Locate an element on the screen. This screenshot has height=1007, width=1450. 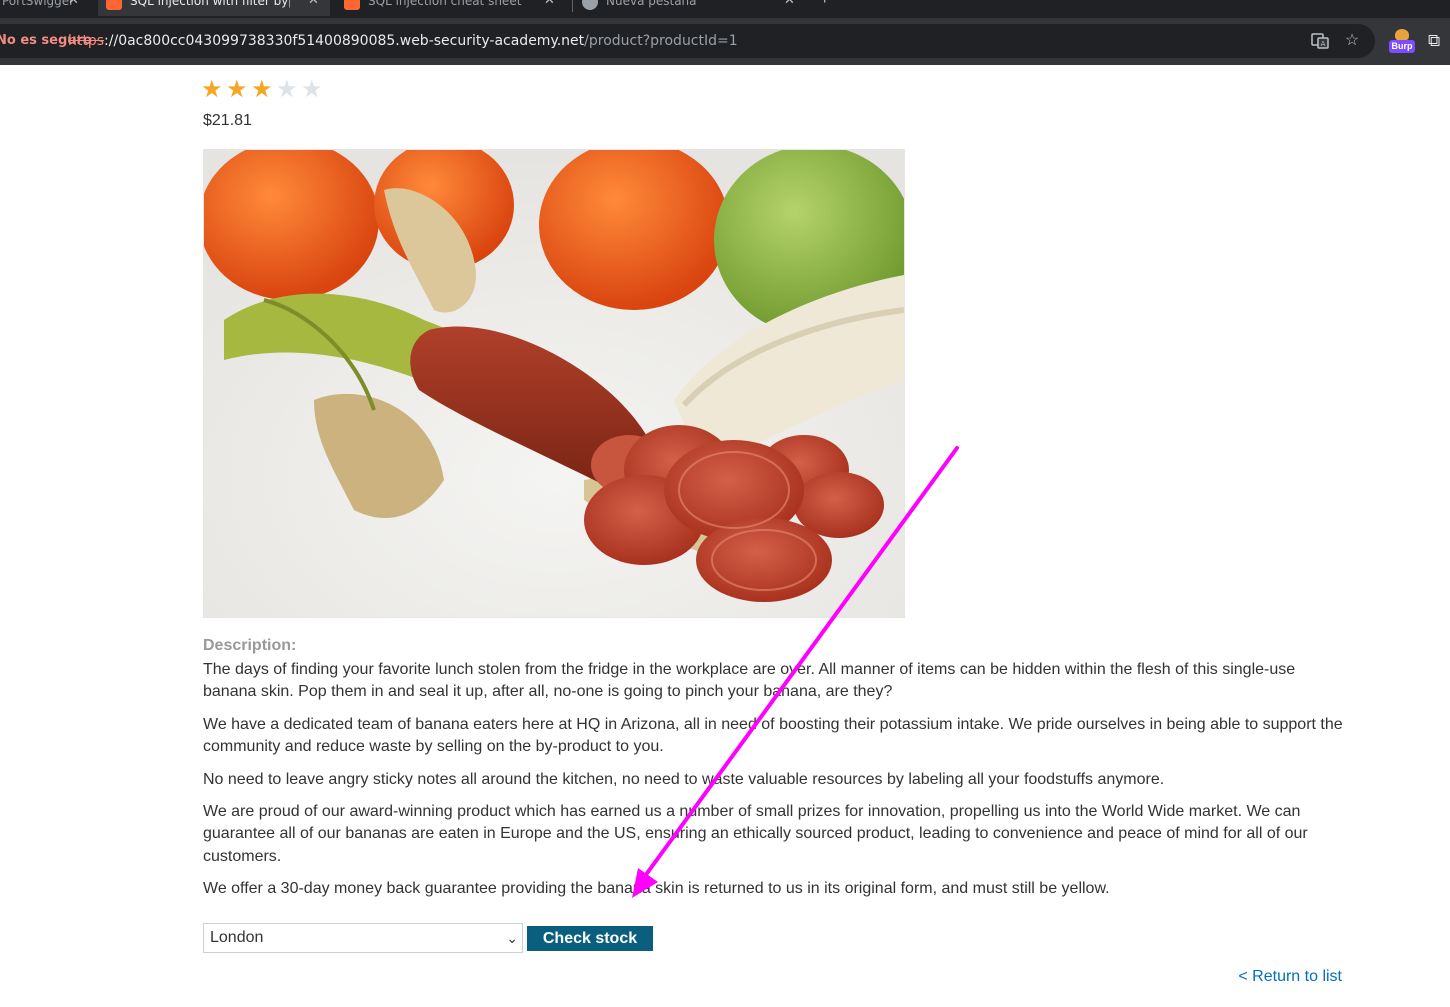
tab-sql-injection-filter-bypass: SQL injection with filter bypass ✕ is located at coordinates (214, 8).